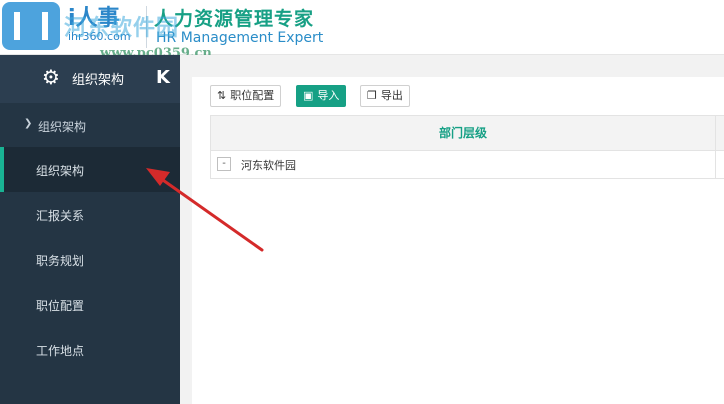  I want to click on watermark-text: 河东软件园, so click(122, 28).